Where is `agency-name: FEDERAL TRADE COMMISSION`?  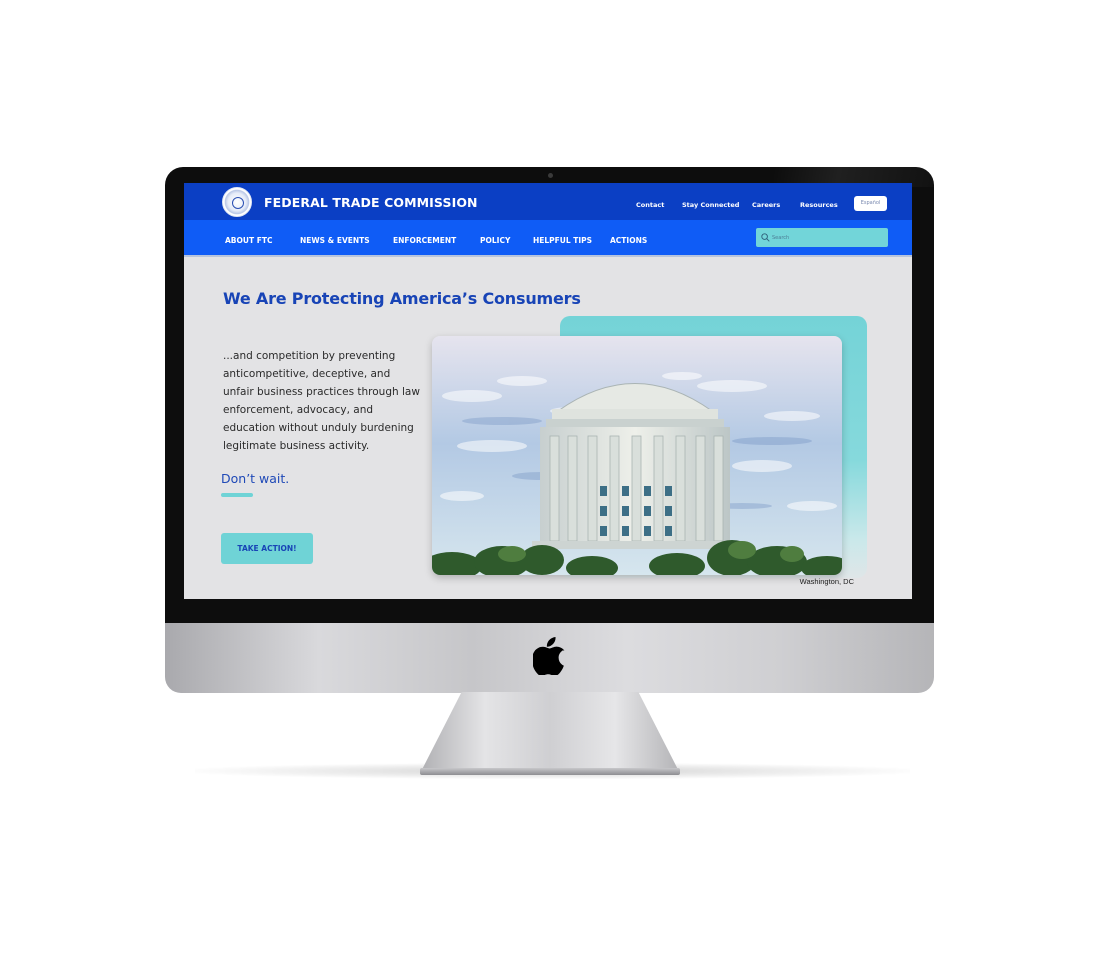 agency-name: FEDERAL TRADE COMMISSION is located at coordinates (371, 202).